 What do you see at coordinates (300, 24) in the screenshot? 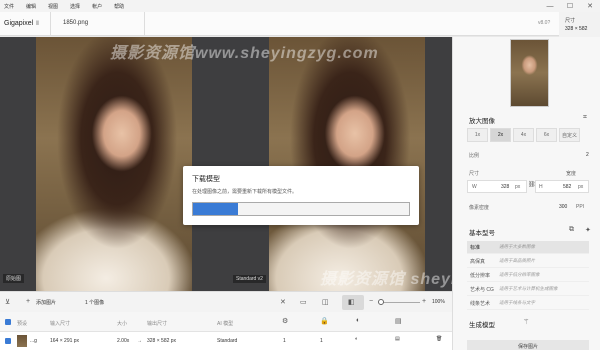
I see `title-bar: Gigapixel Ⅱ 1850.png v8.0?` at bounding box center [300, 24].